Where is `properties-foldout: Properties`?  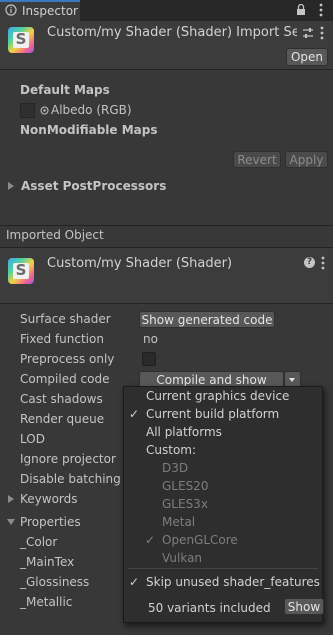
properties-foldout: Properties is located at coordinates (50, 522).